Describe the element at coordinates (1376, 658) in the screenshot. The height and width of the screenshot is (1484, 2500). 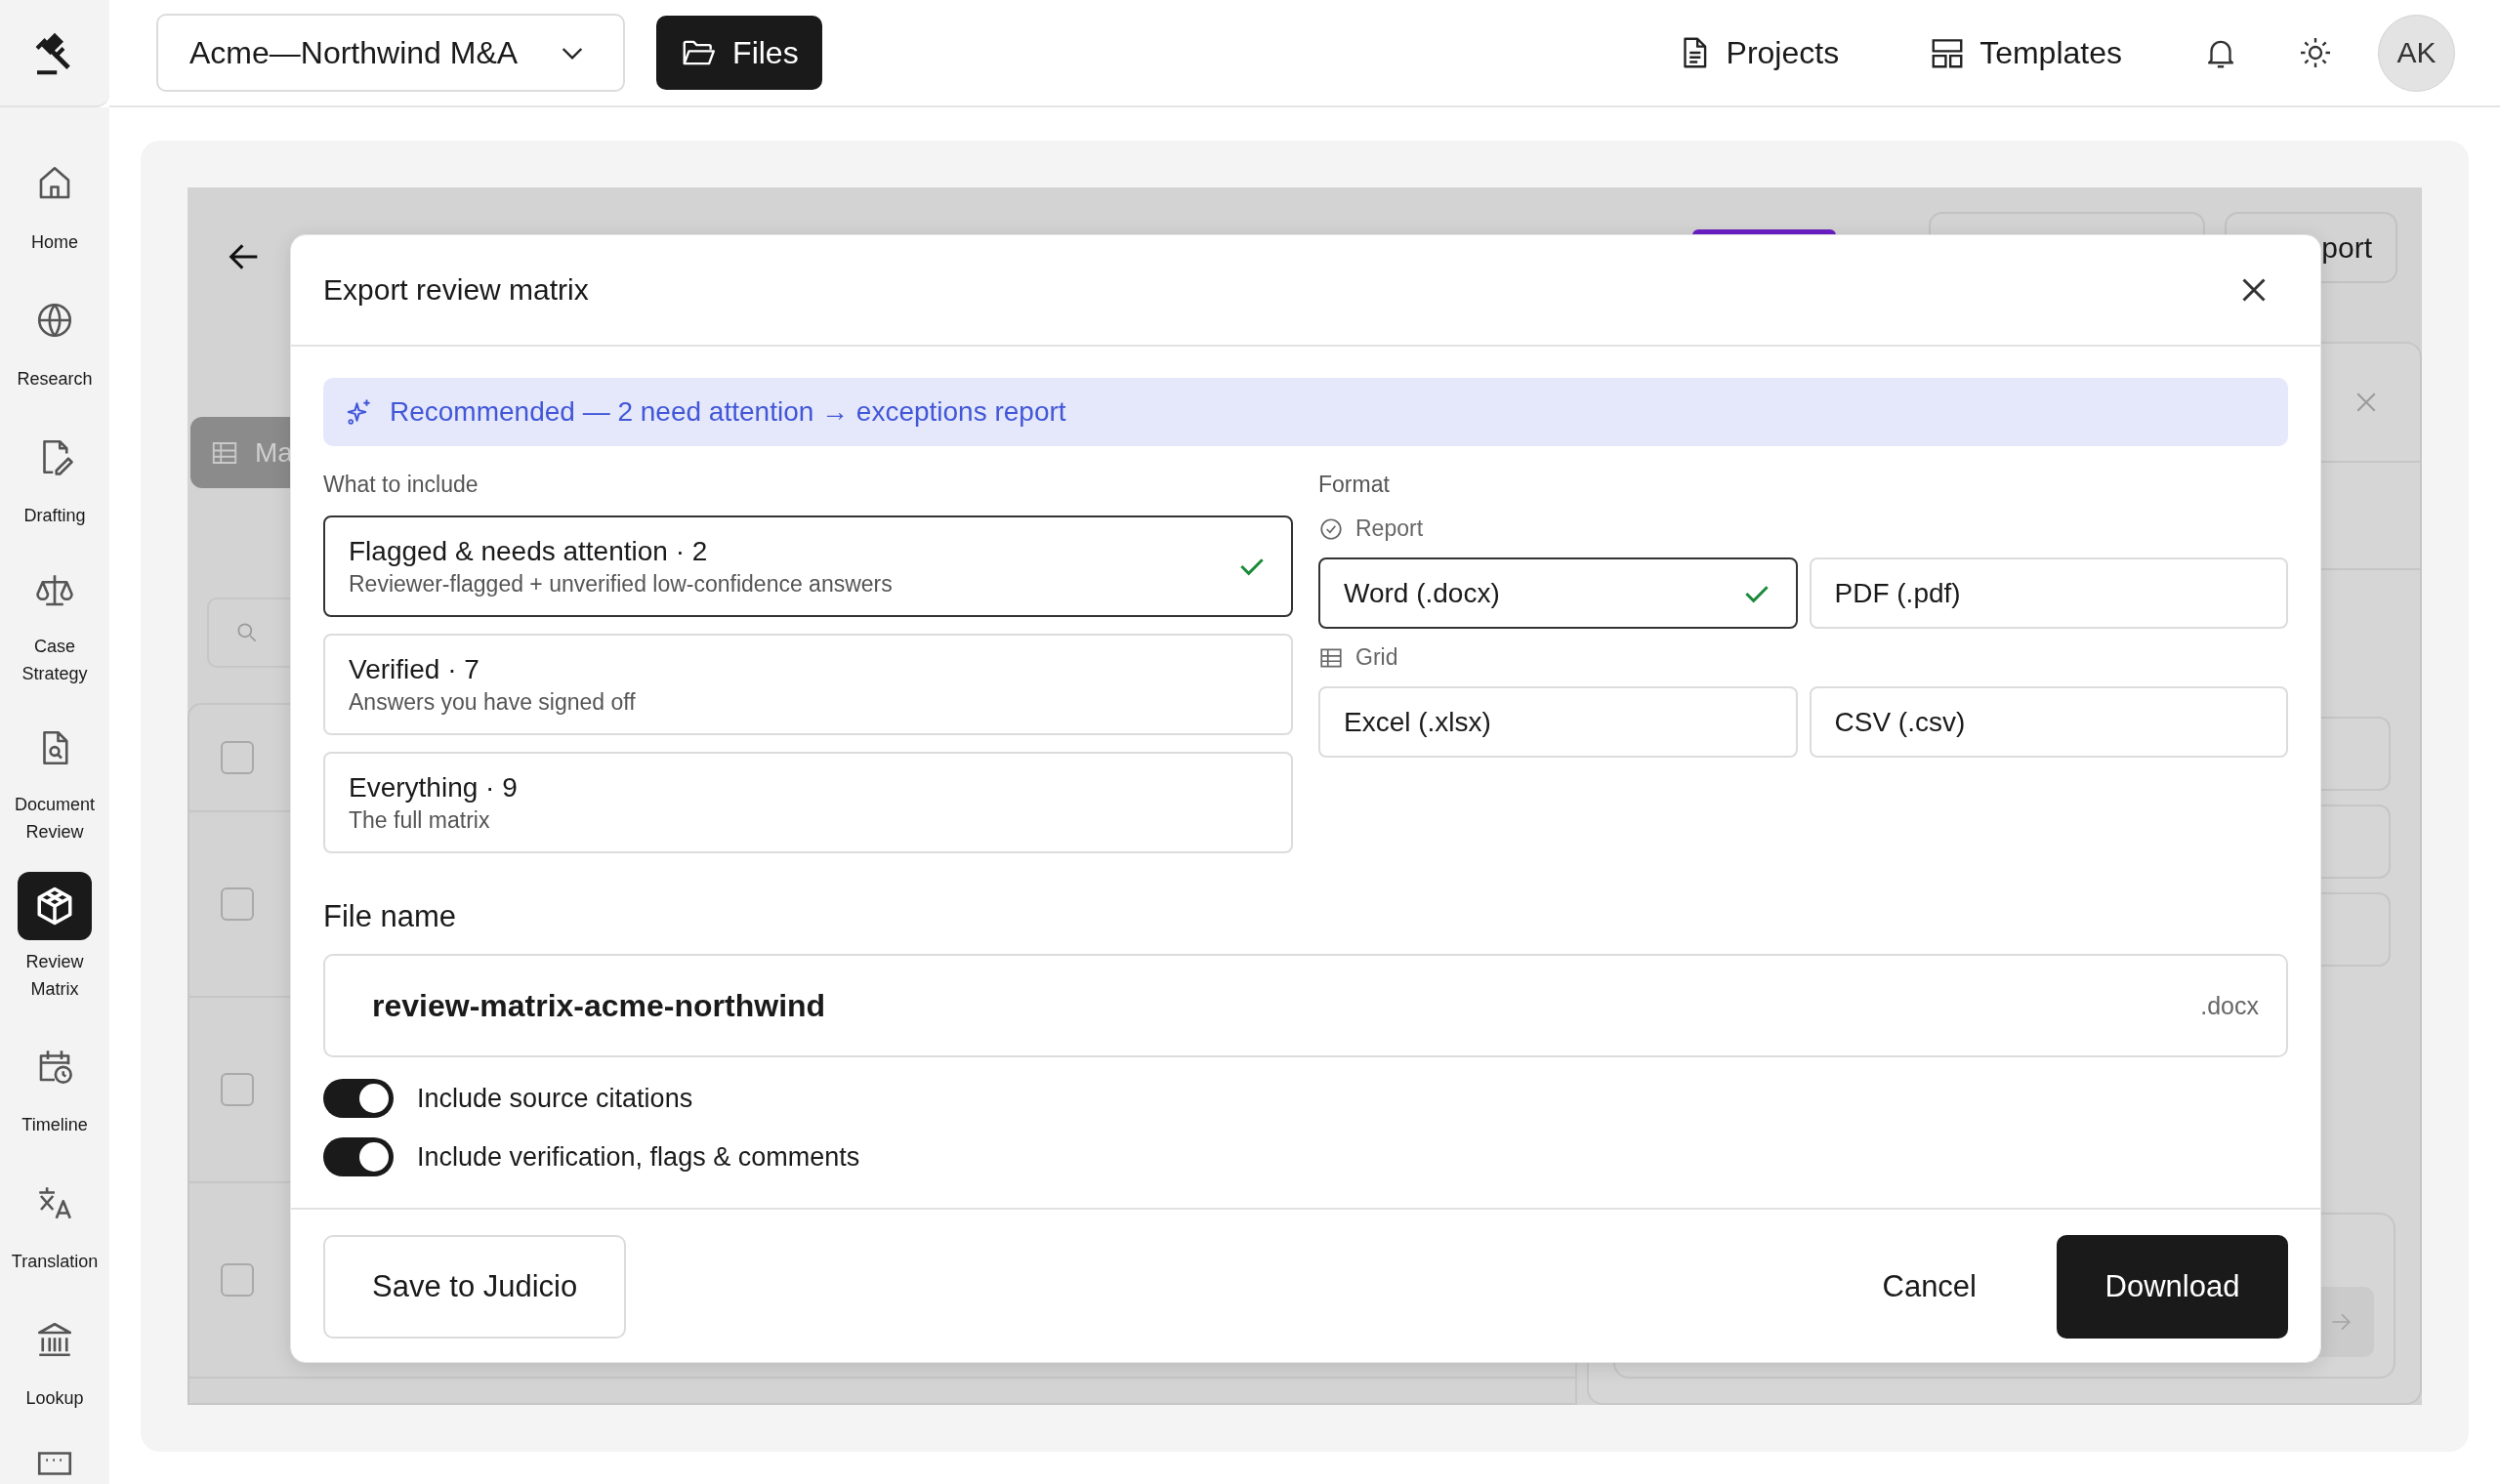
I see `group-label: Grid` at that location.